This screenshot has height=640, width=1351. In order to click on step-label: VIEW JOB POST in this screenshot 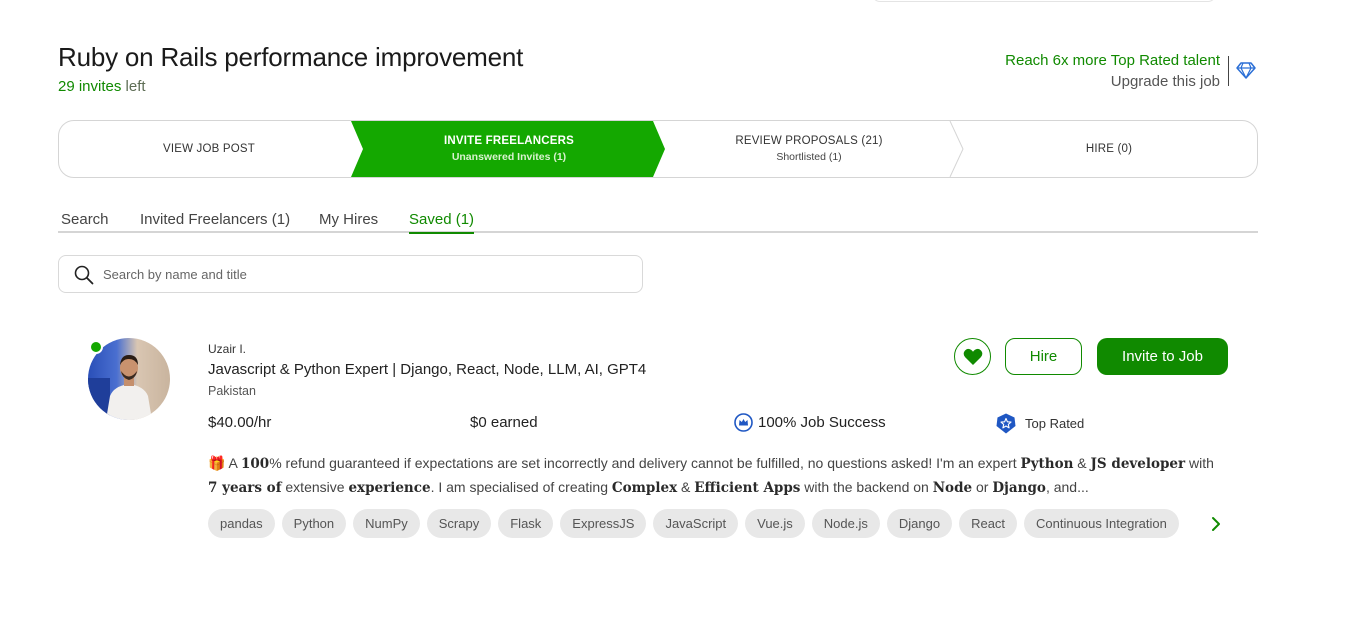, I will do `click(209, 149)`.